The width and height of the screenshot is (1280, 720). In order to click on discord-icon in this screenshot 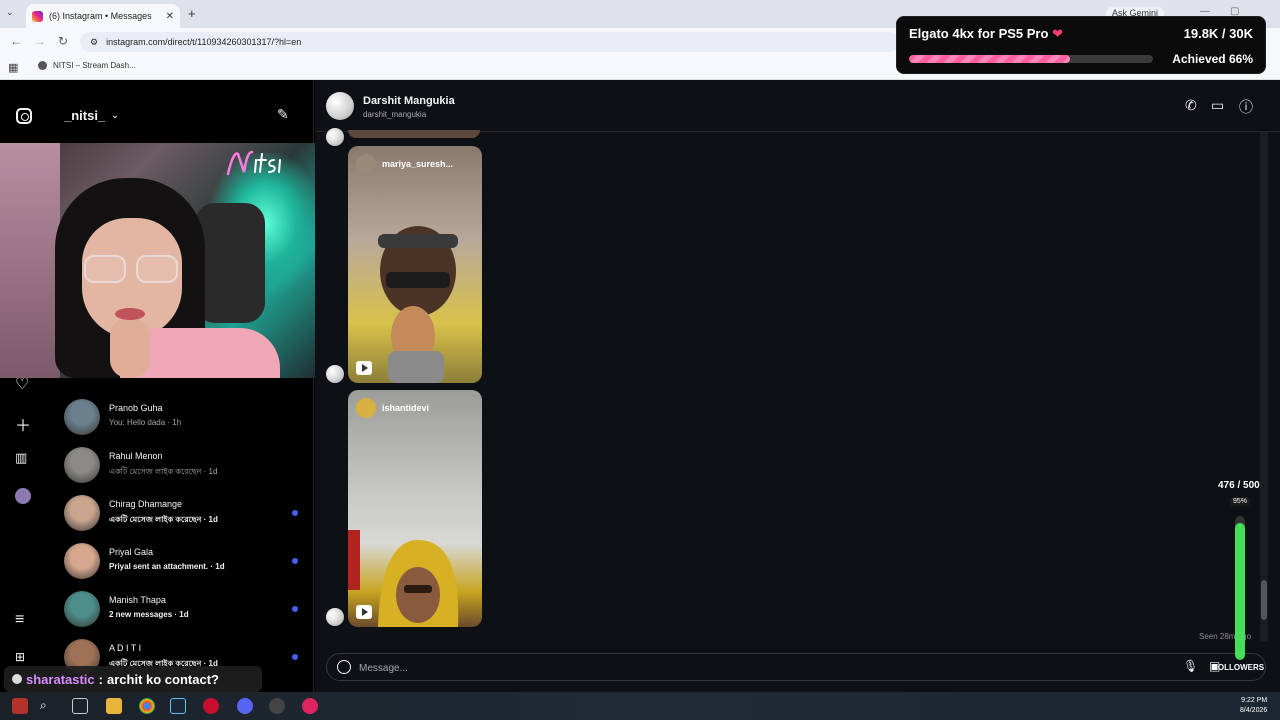, I will do `click(245, 706)`.